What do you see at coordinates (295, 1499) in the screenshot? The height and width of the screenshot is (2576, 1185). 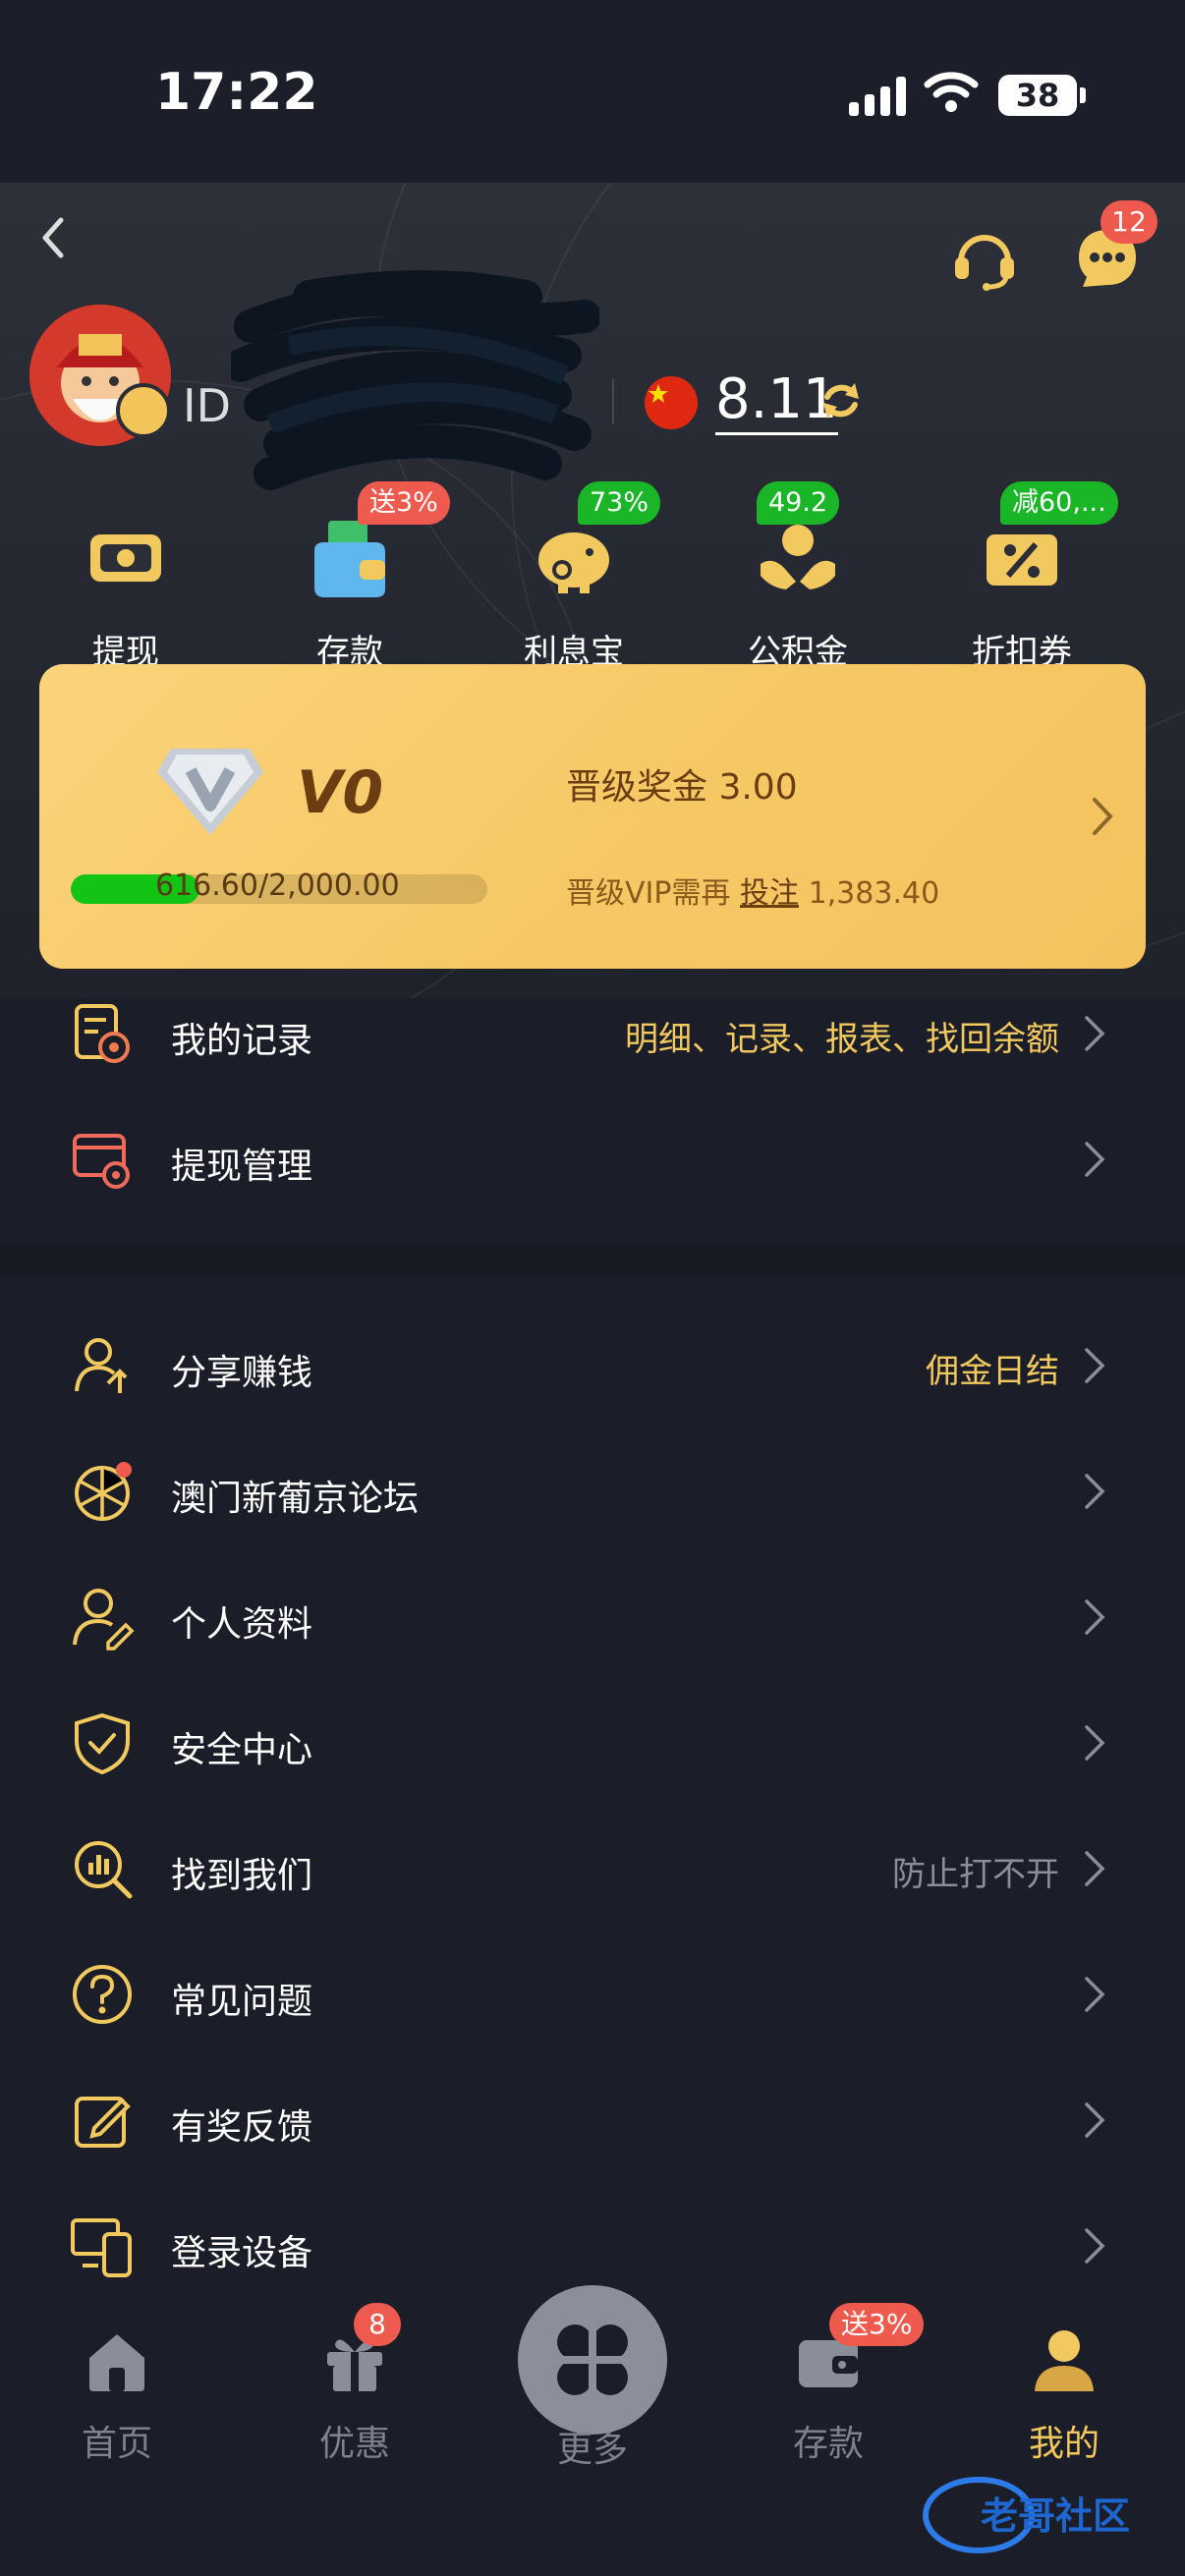 I see `menu-label: 澳门新葡京论坛` at bounding box center [295, 1499].